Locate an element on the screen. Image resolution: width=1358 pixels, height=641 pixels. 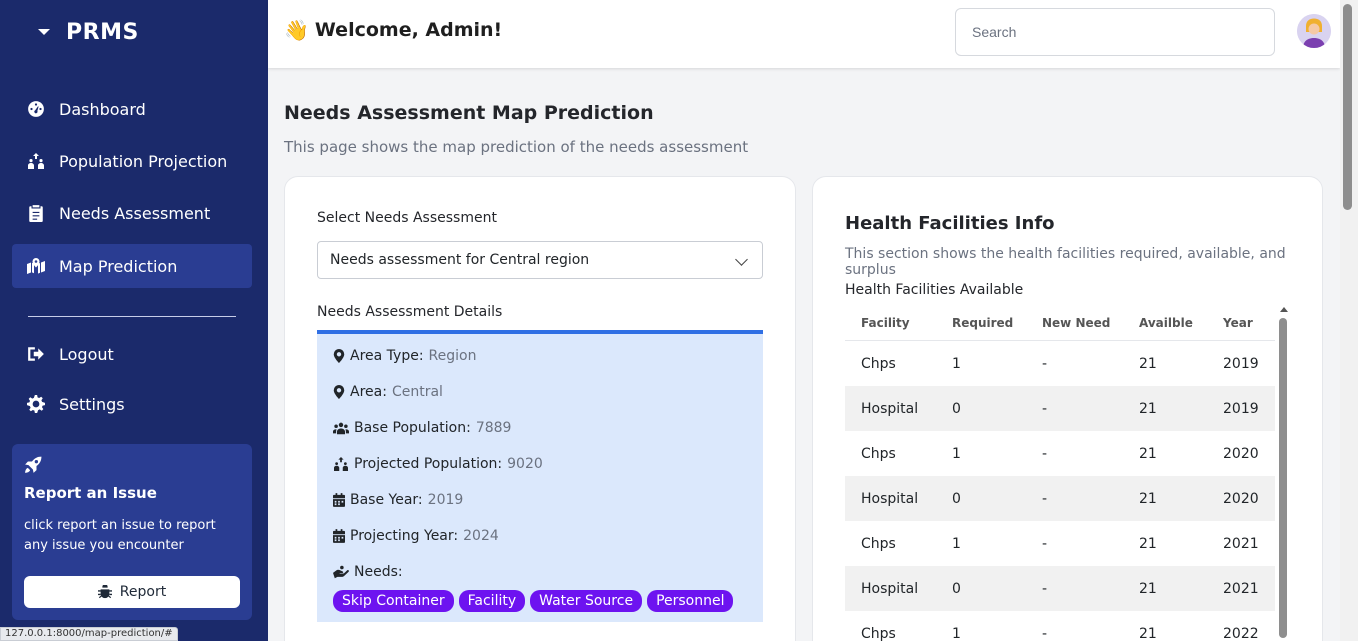
need-tag: Personnel is located at coordinates (690, 601).